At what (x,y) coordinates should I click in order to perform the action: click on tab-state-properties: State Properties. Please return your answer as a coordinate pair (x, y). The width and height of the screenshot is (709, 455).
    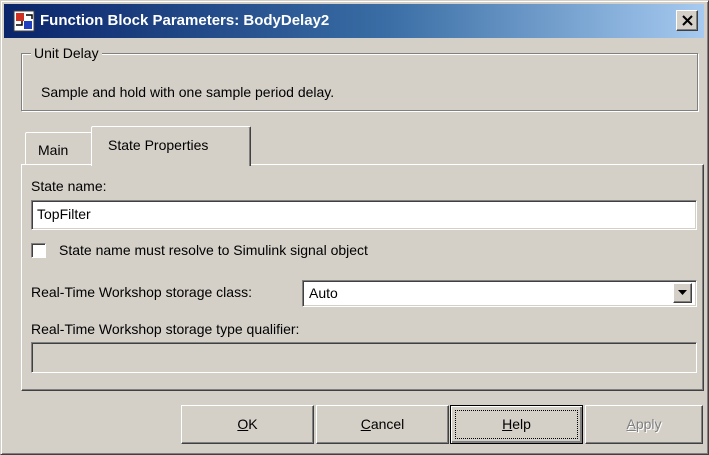
    Looking at the image, I should click on (171, 146).